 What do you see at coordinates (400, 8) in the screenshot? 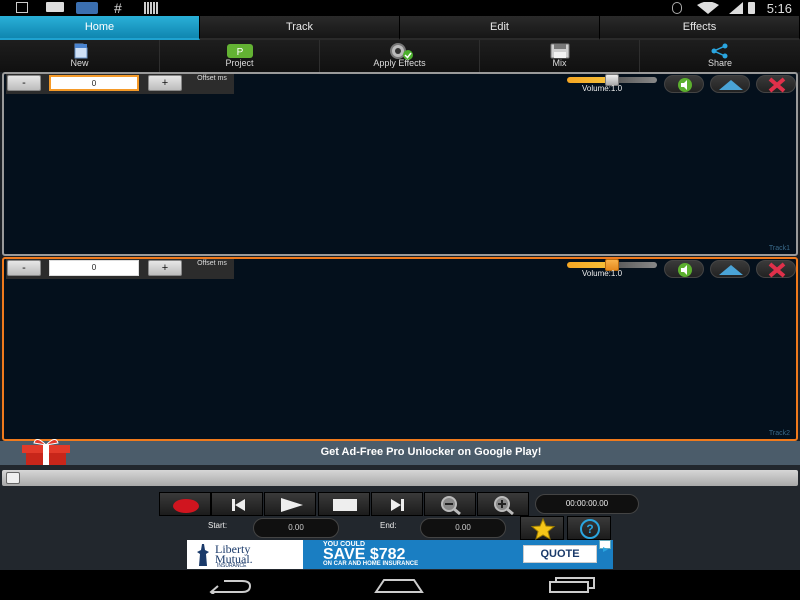
I see `status-bar: # 5:16` at bounding box center [400, 8].